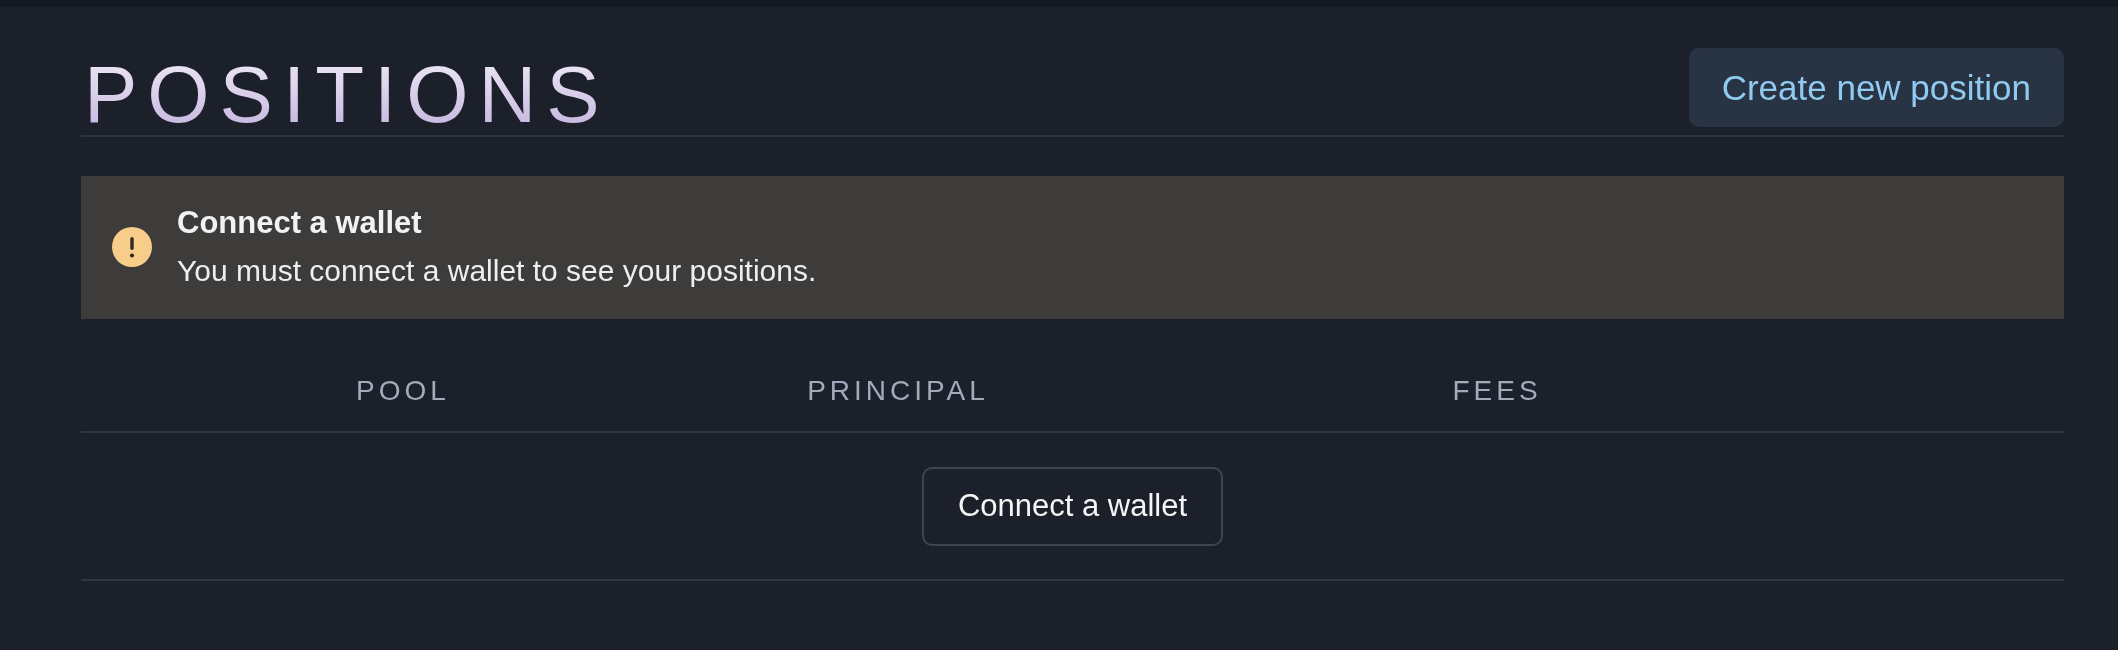 This screenshot has width=2118, height=650. What do you see at coordinates (1496, 391) in the screenshot?
I see `column-header: FEES` at bounding box center [1496, 391].